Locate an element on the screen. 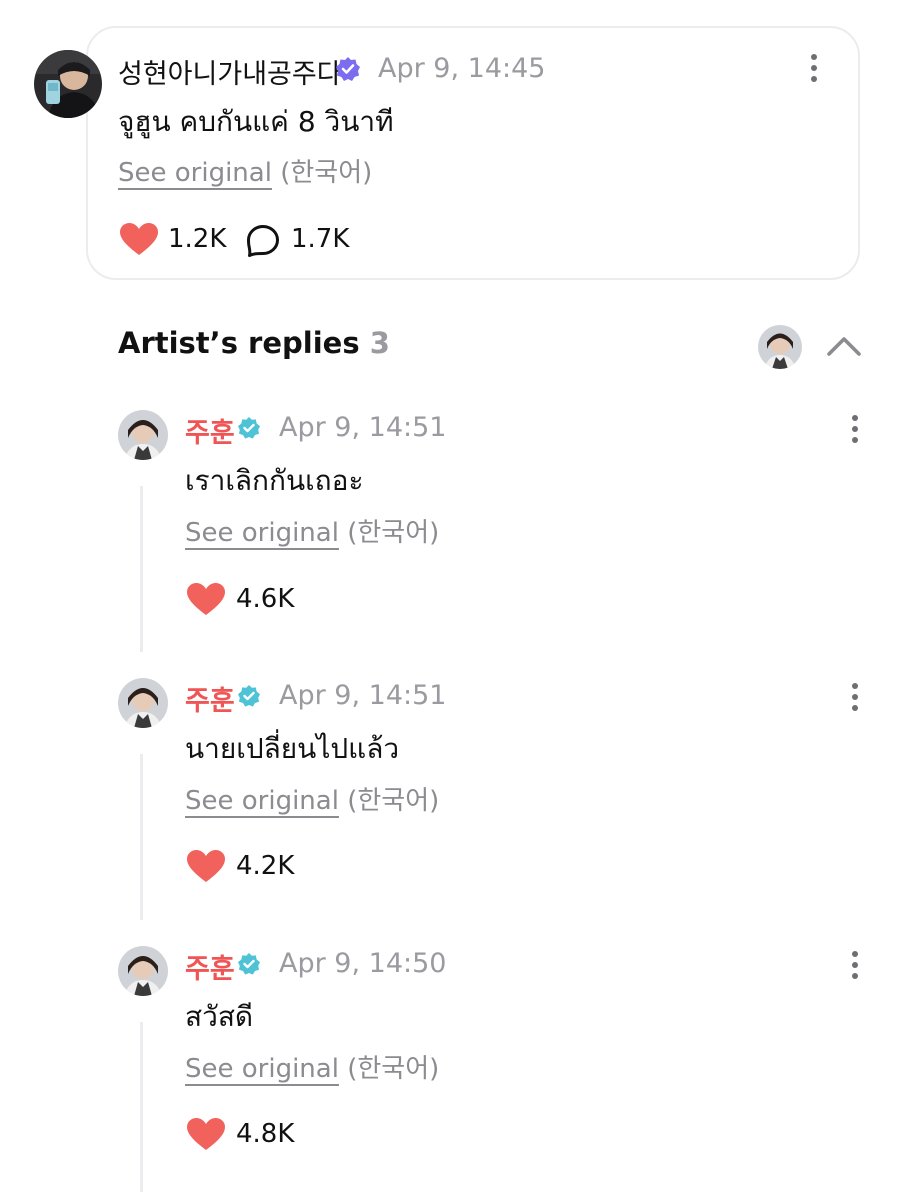 The image size is (898, 1200). like-count: 1.2K is located at coordinates (197, 239).